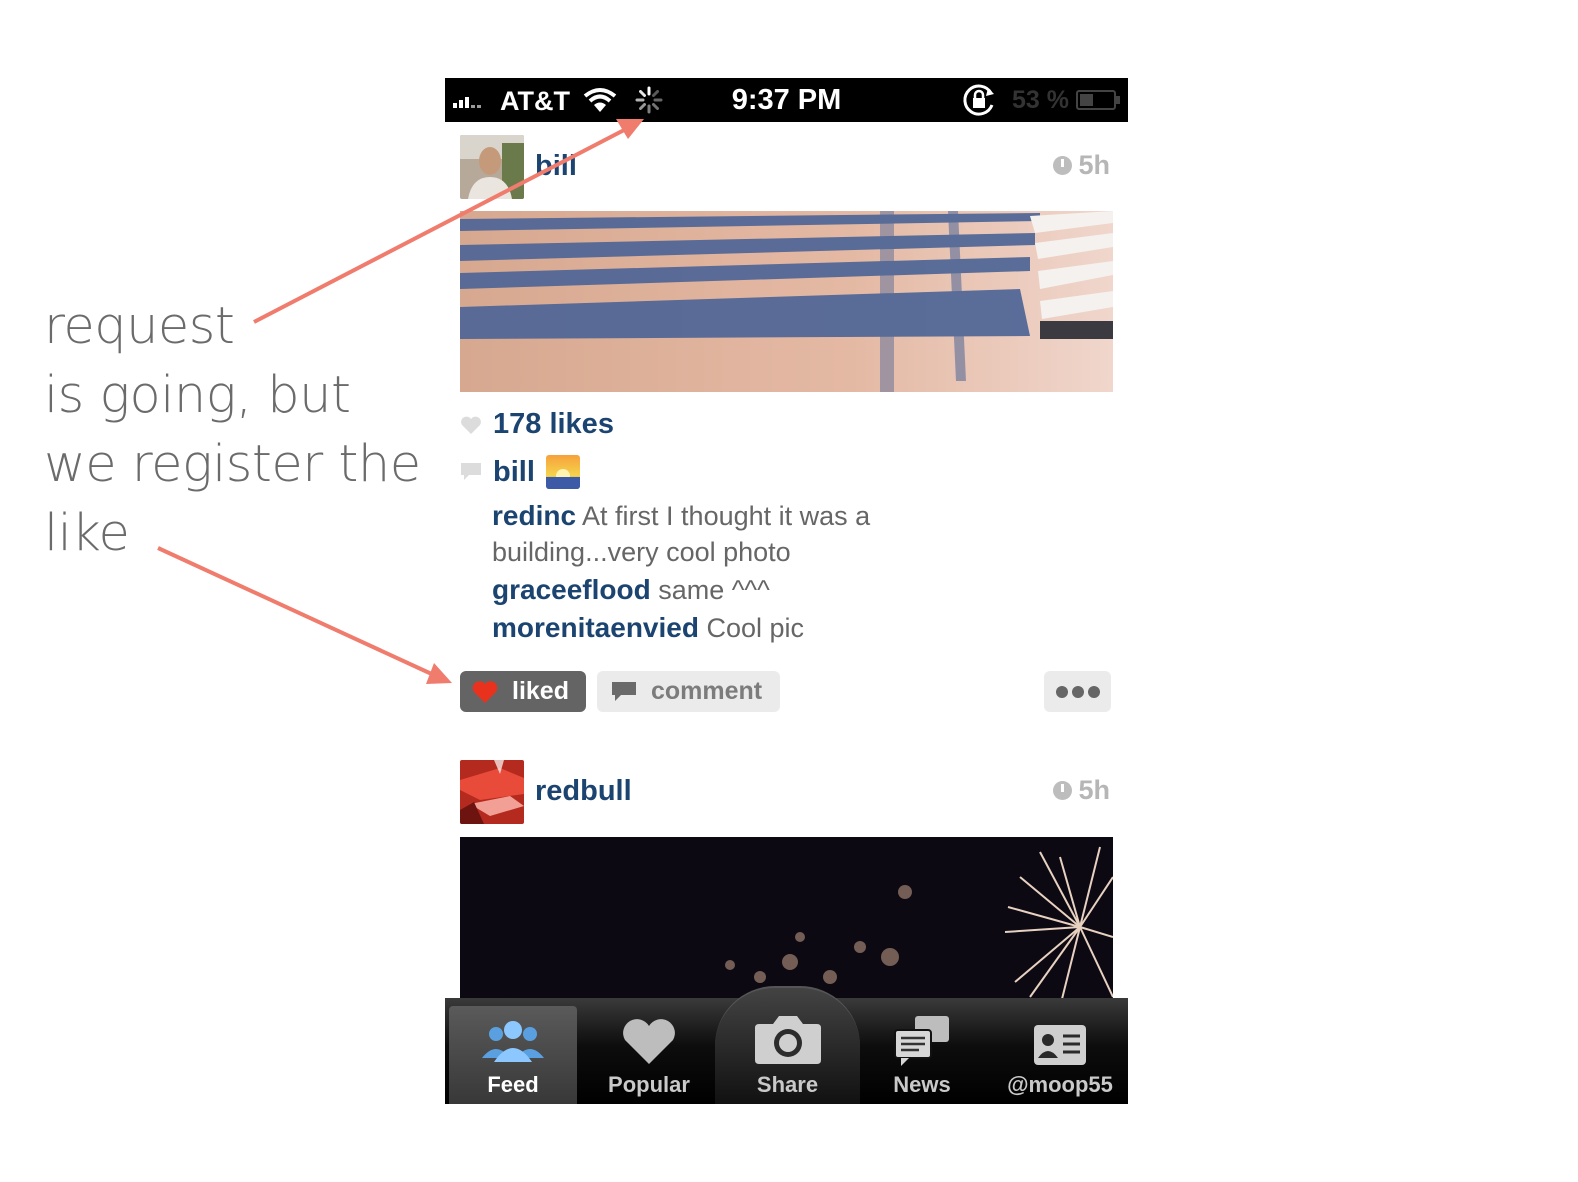 This screenshot has height=1182, width=1578. What do you see at coordinates (786, 793) in the screenshot?
I see `post-header: redbull 5h` at bounding box center [786, 793].